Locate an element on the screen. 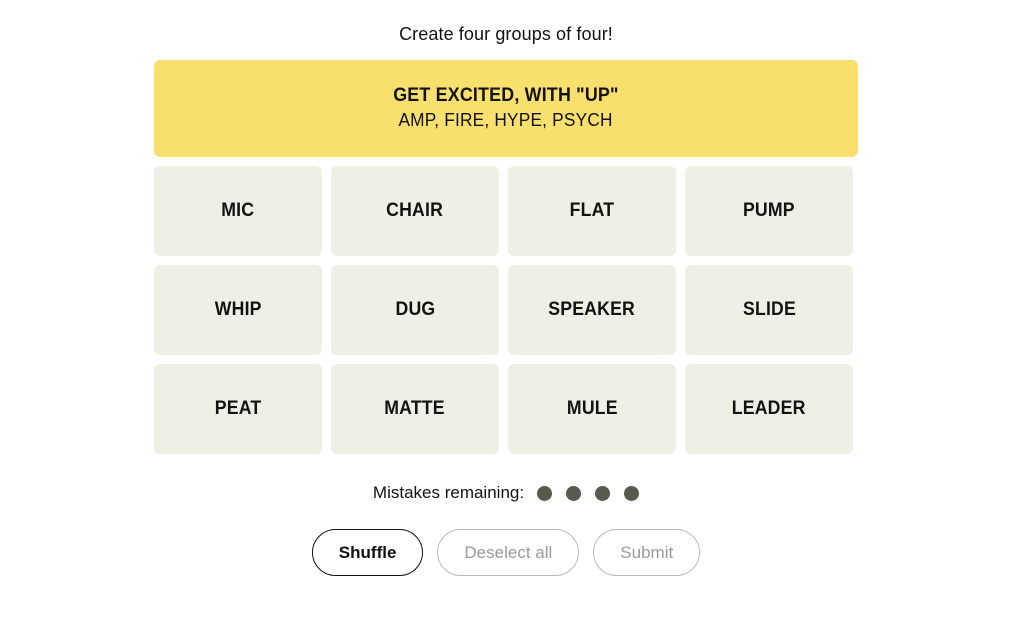  word-tile-chair: CHAIR is located at coordinates (415, 211).